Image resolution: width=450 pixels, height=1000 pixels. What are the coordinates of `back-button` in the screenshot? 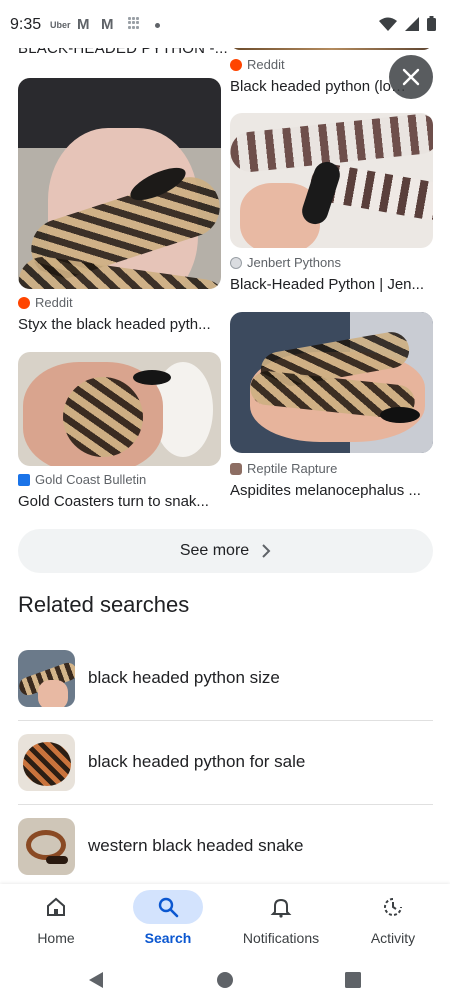 It's located at (96, 980).